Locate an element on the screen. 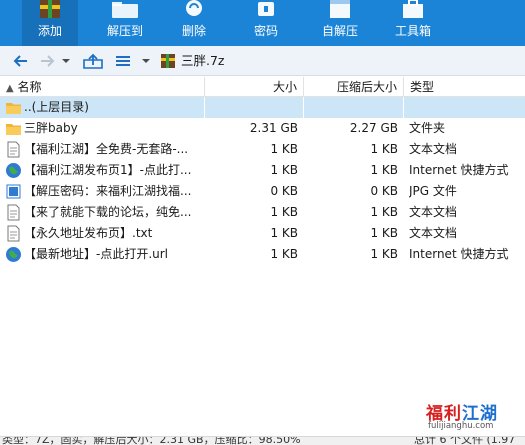 The width and height of the screenshot is (525, 445). delete-button: 删除 is located at coordinates (194, 23).